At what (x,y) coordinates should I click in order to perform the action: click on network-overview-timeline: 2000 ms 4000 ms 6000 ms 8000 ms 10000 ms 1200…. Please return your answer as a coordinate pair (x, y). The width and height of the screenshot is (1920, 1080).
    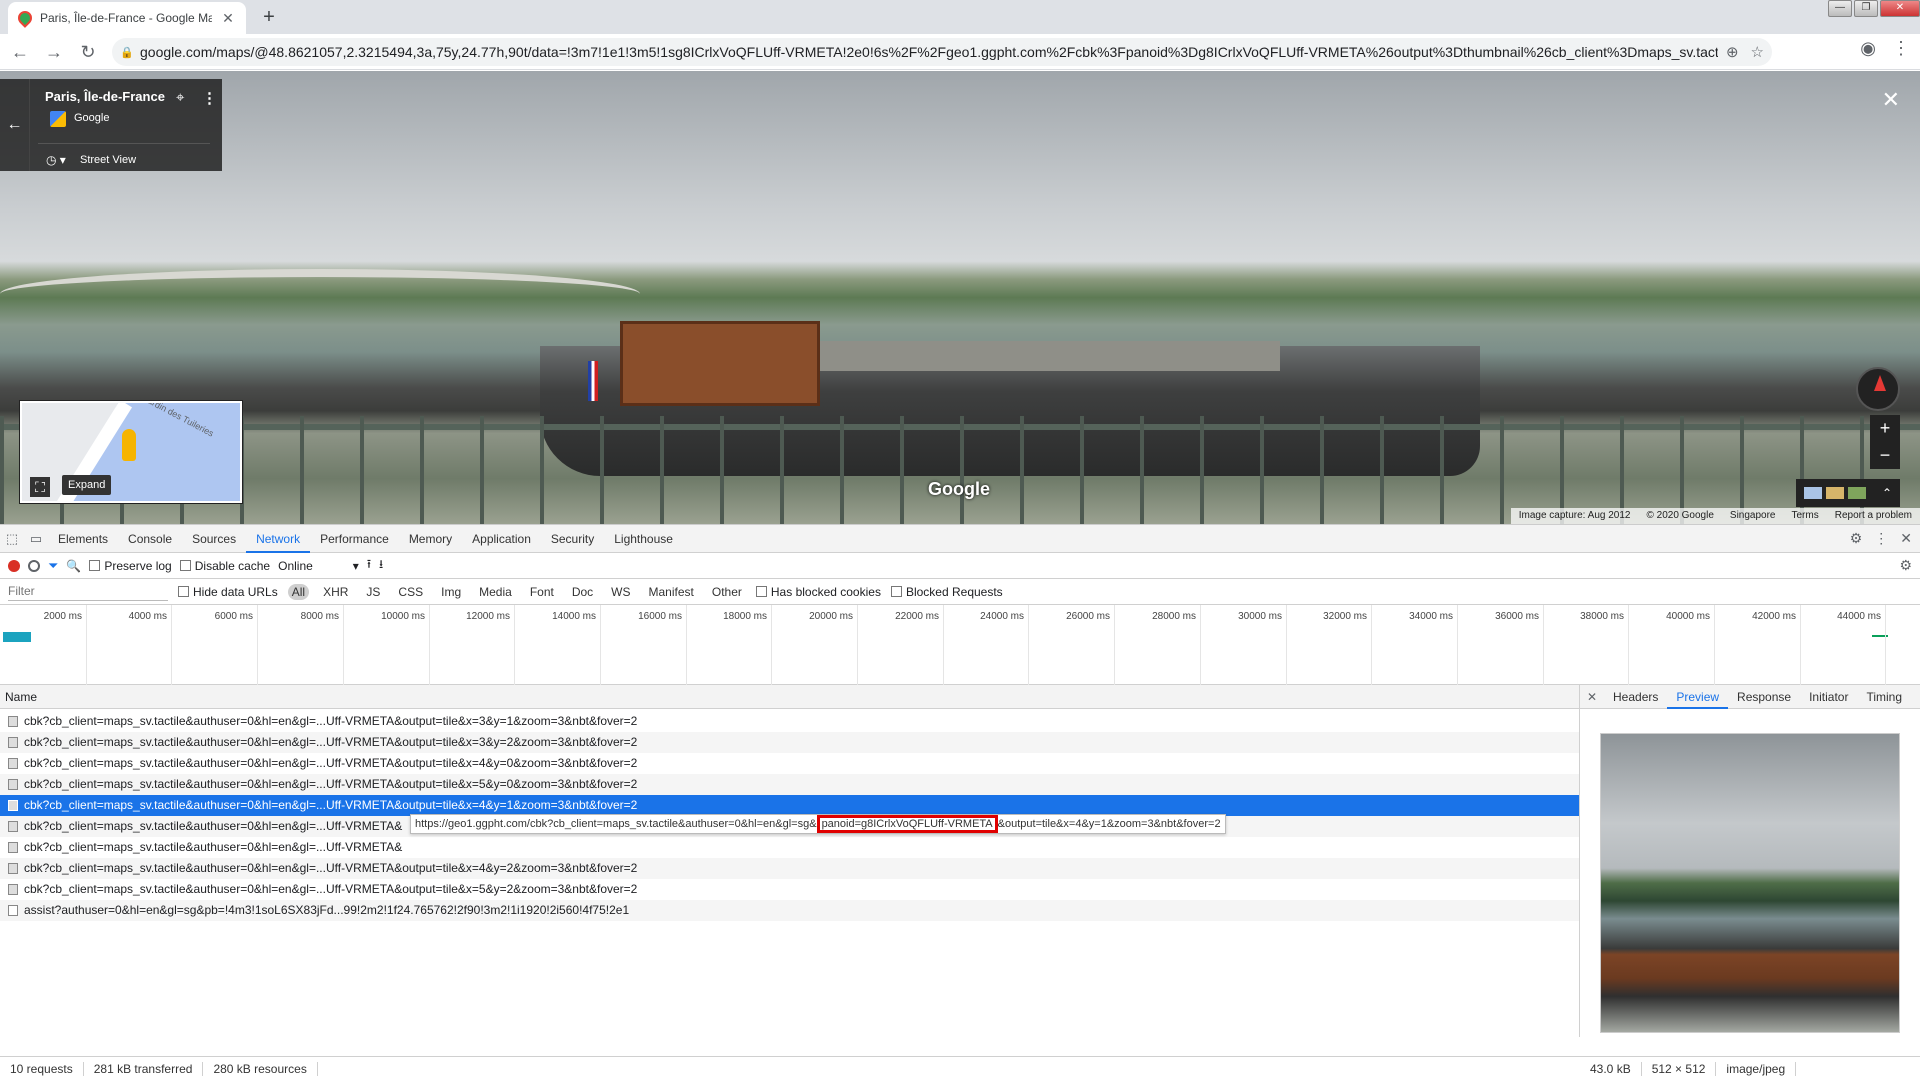
    Looking at the image, I should click on (960, 645).